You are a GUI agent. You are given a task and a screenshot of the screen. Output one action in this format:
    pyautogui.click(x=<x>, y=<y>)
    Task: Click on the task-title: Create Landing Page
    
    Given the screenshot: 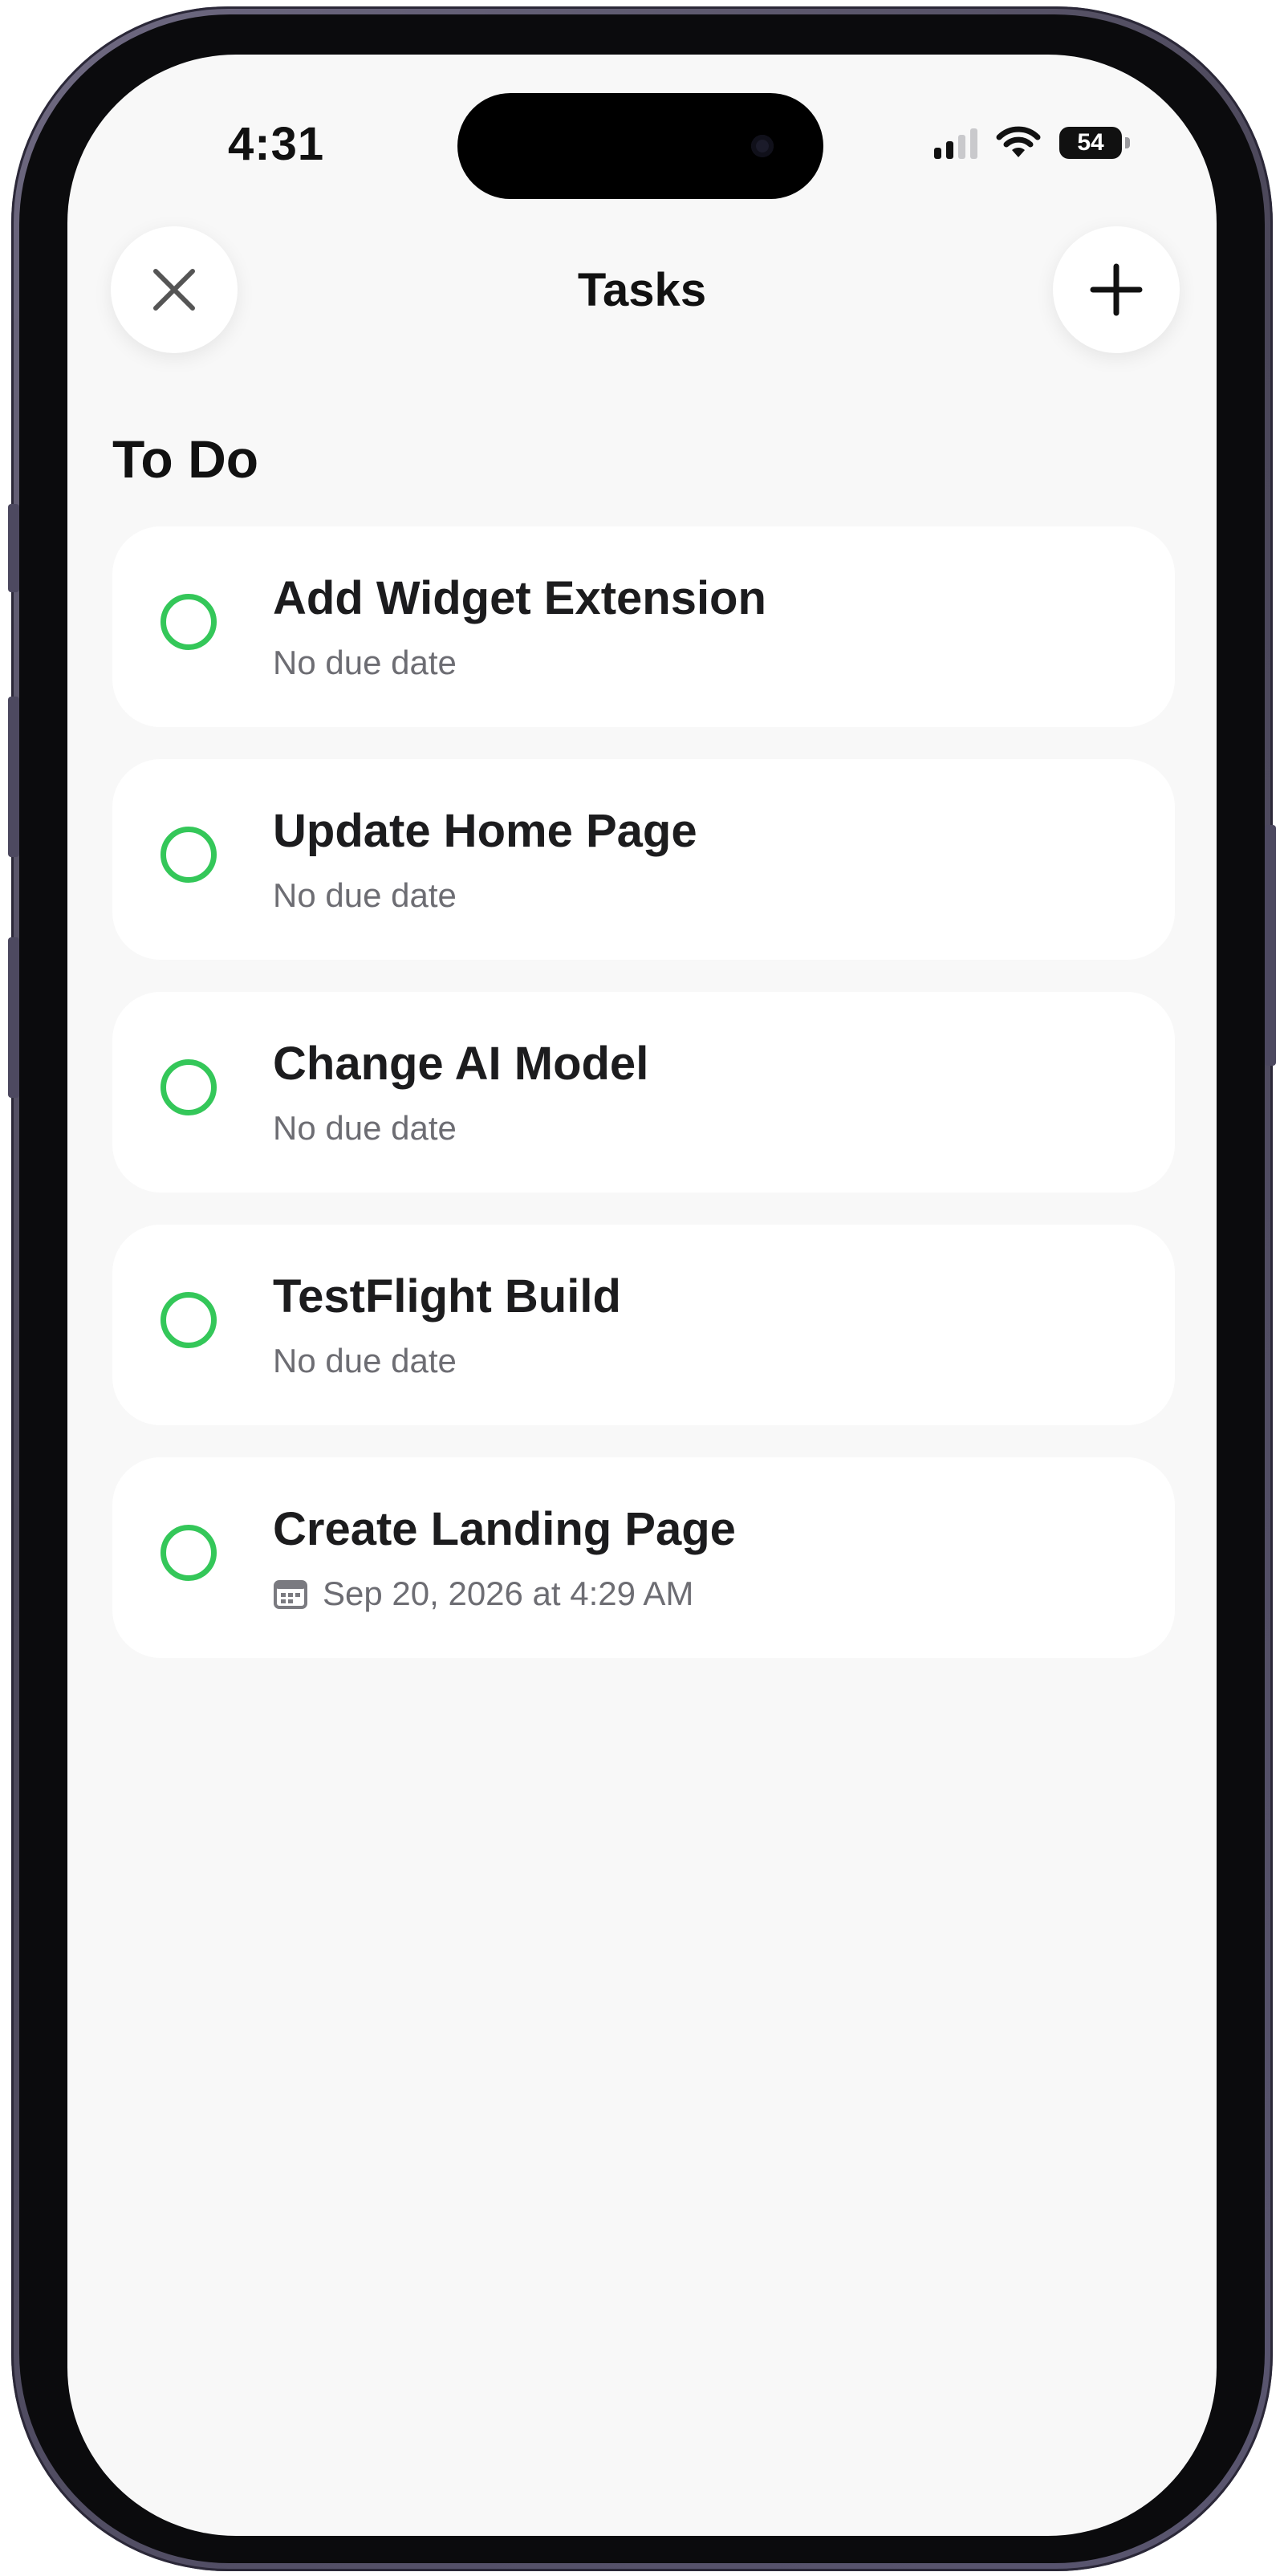 What is the action you would take?
    pyautogui.click(x=504, y=1529)
    